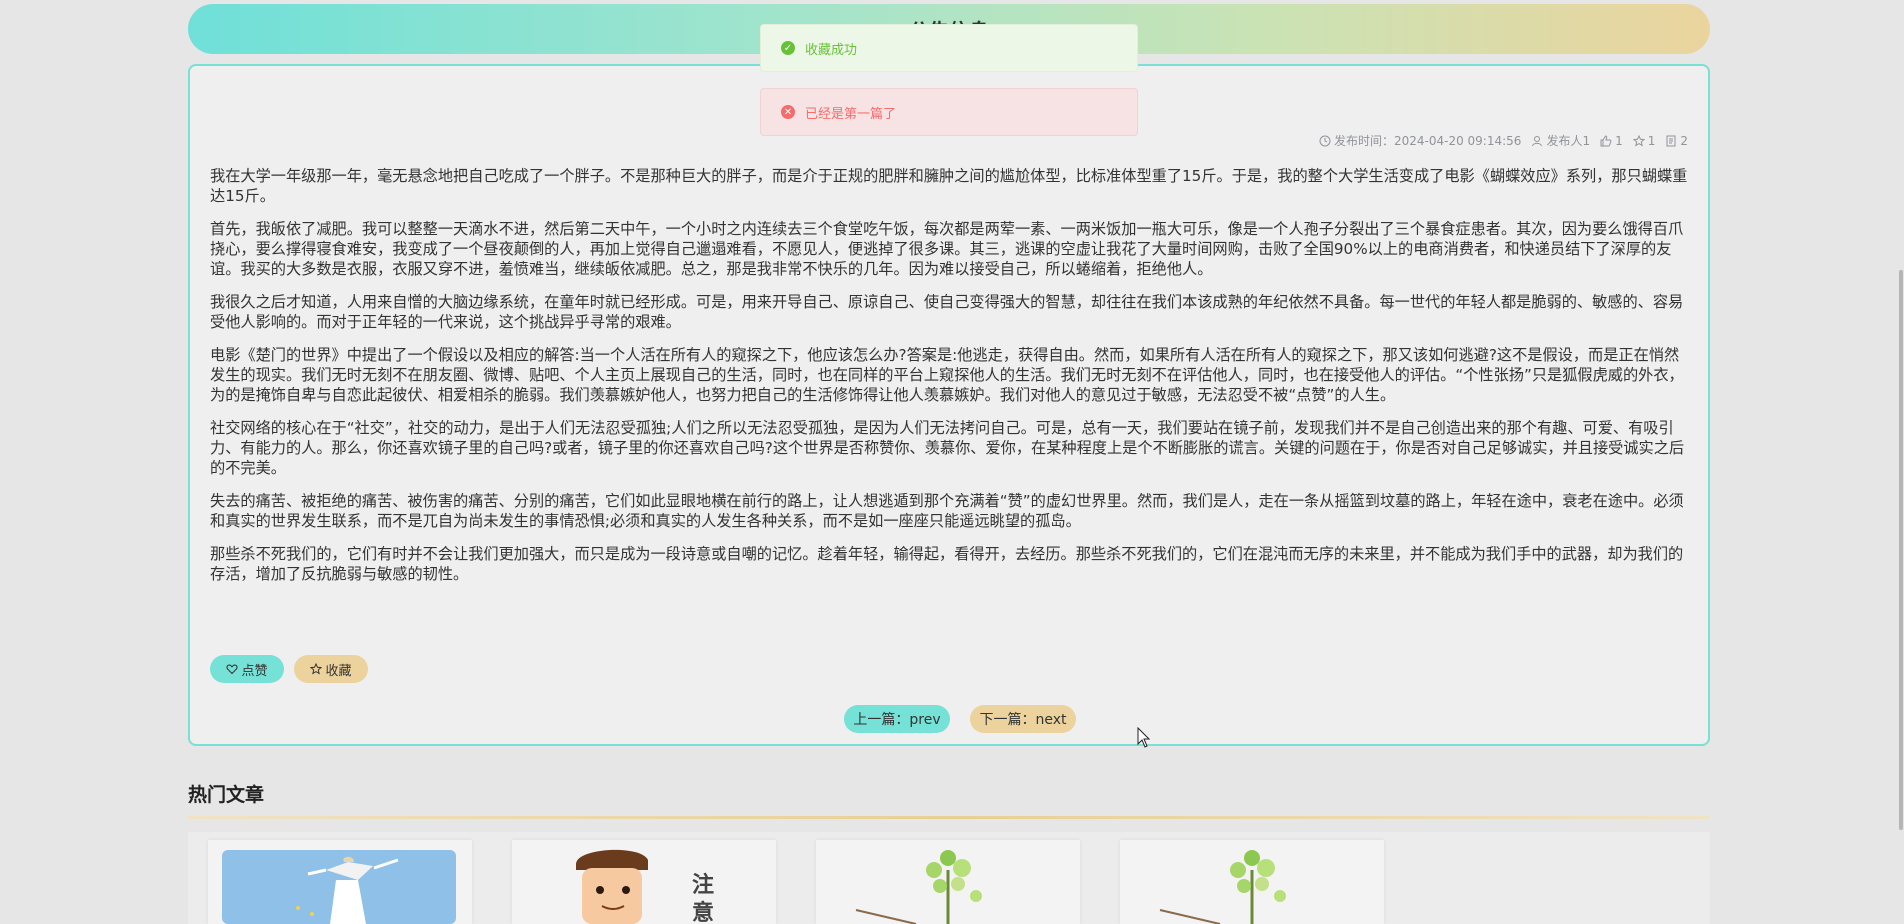 The width and height of the screenshot is (1904, 924). I want to click on like-count: 1, so click(1611, 141).